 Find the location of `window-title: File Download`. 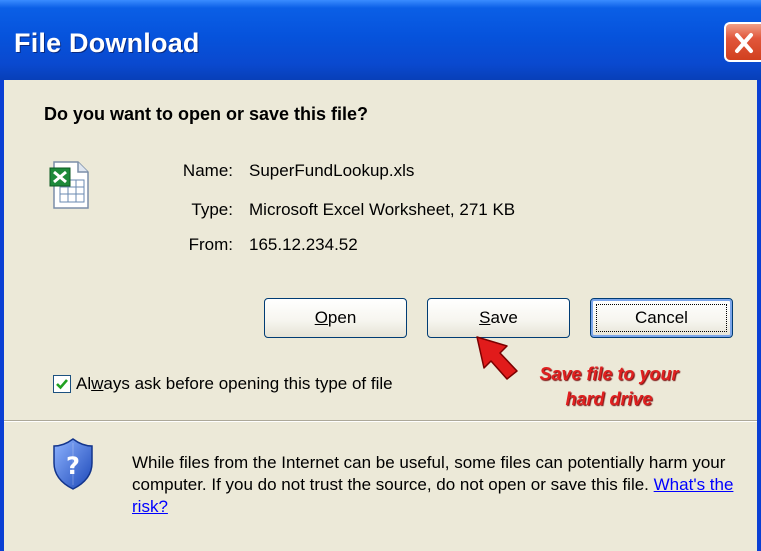

window-title: File Download is located at coordinates (107, 43).